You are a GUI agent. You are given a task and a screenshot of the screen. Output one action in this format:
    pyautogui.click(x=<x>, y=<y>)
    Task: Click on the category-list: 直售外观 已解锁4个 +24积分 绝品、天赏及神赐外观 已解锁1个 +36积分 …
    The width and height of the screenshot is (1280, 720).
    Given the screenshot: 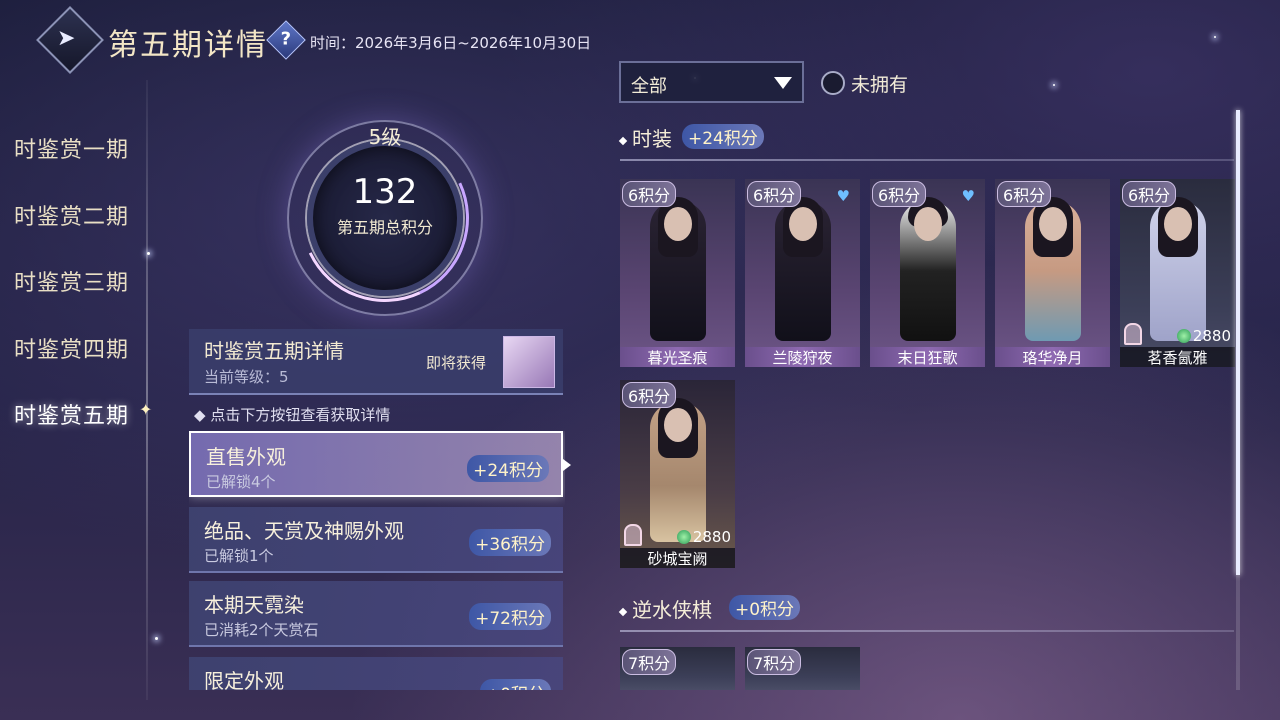 What is the action you would take?
    pyautogui.click(x=377, y=560)
    